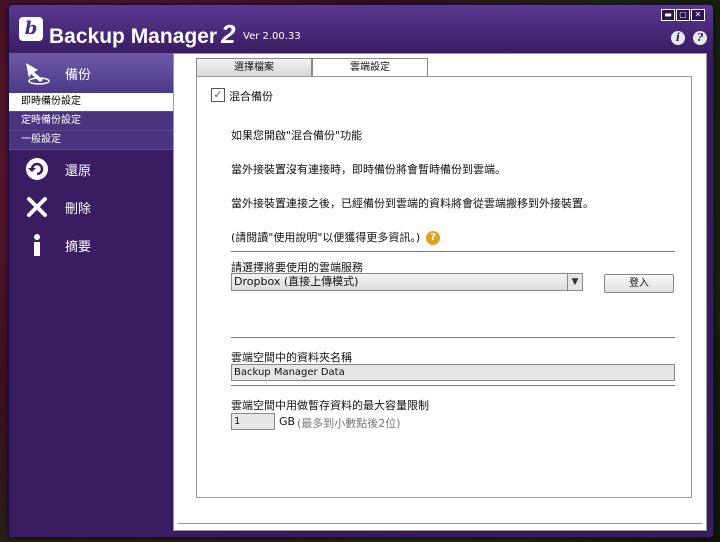 The image size is (720, 542). What do you see at coordinates (330, 405) in the screenshot?
I see `capacity-label: 雲端空間中用做暫存資料的最大容量限制` at bounding box center [330, 405].